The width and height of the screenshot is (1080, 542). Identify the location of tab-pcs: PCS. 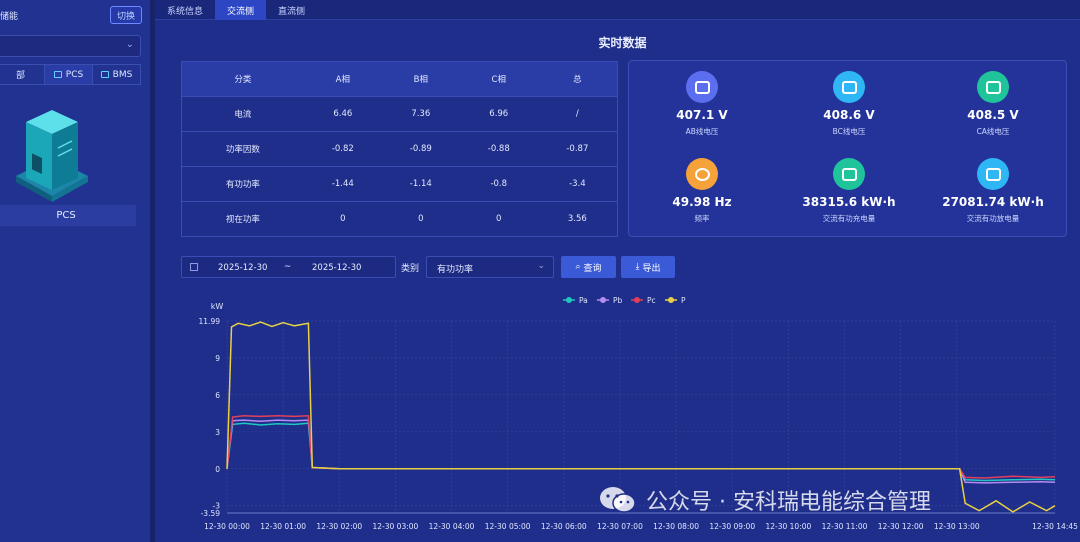
(69, 74).